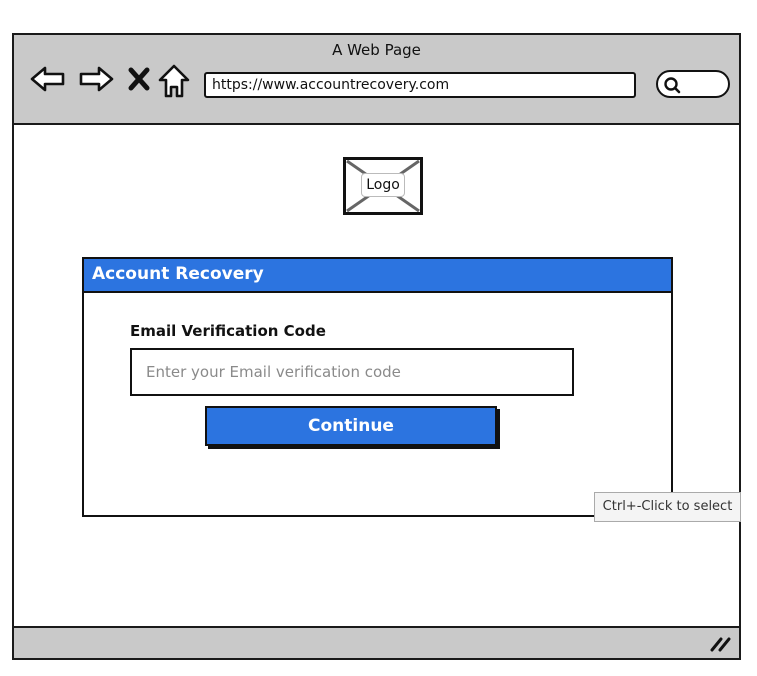 This screenshot has width=757, height=676. I want to click on selection-tooltip: Ctrl+-Click to select, so click(667, 507).